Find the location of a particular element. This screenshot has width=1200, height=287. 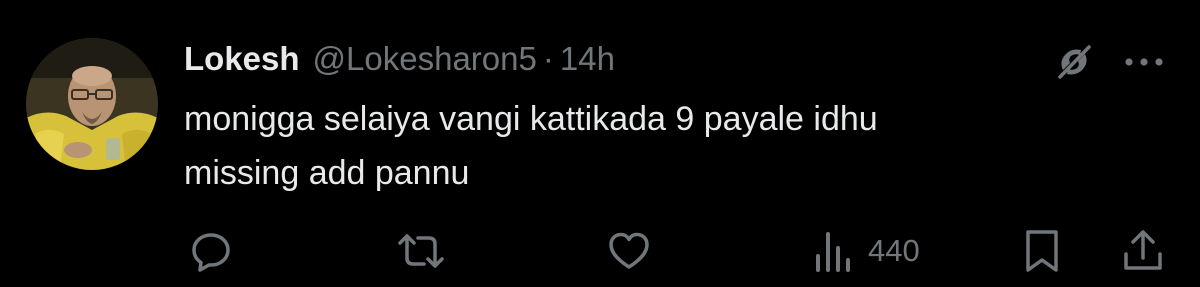

more-icon is located at coordinates (1144, 62).